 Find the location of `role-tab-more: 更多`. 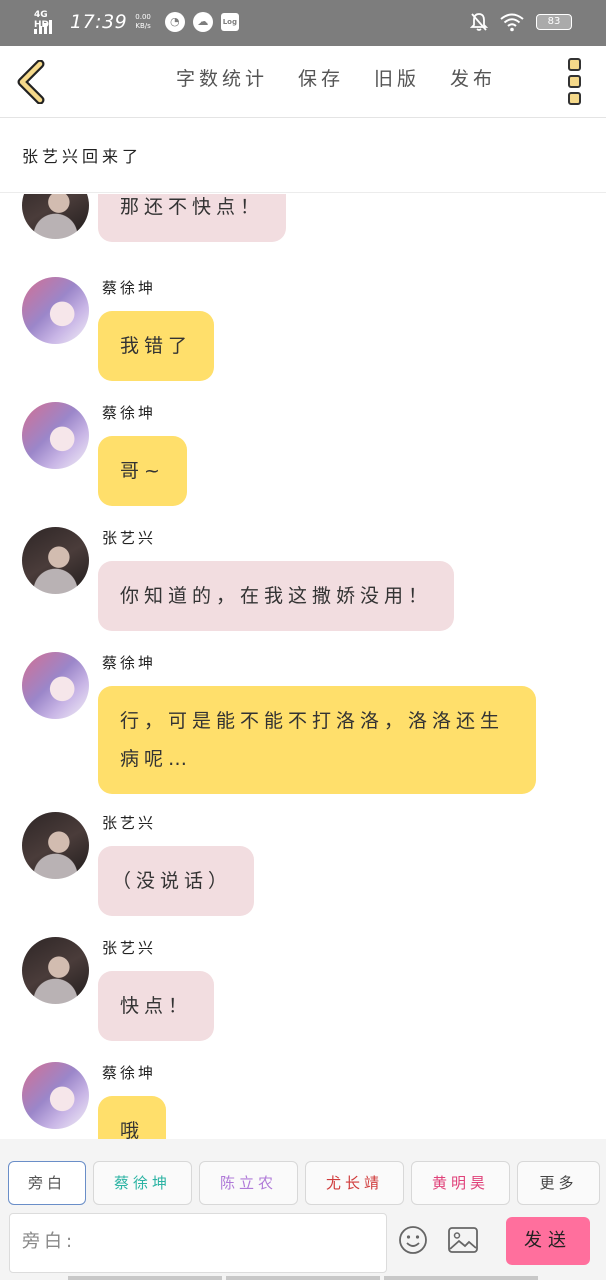

role-tab-more: 更多 is located at coordinates (558, 1183).